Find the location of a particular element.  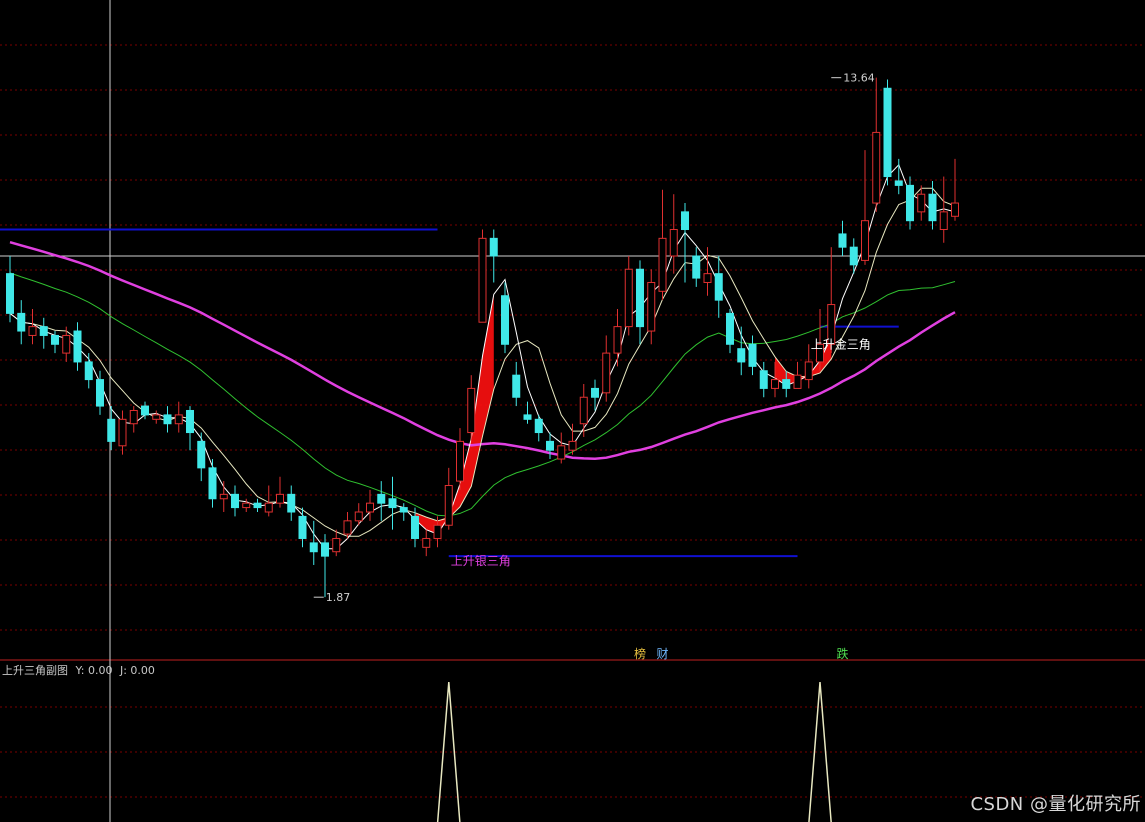

subchart-header: 上升三角副图 Y: 0.00 J: 0.00 is located at coordinates (80, 670).